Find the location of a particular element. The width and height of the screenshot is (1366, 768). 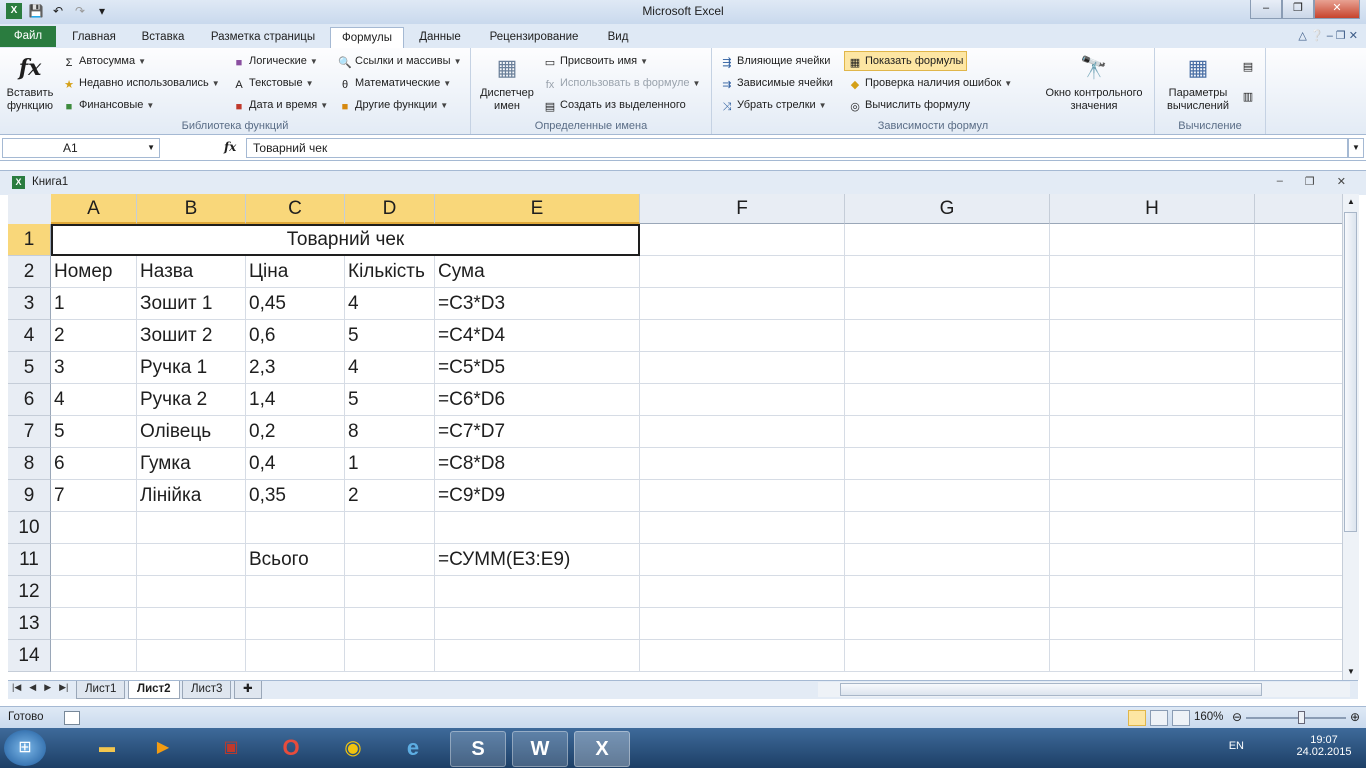

row-header: 2 is located at coordinates (29, 272).